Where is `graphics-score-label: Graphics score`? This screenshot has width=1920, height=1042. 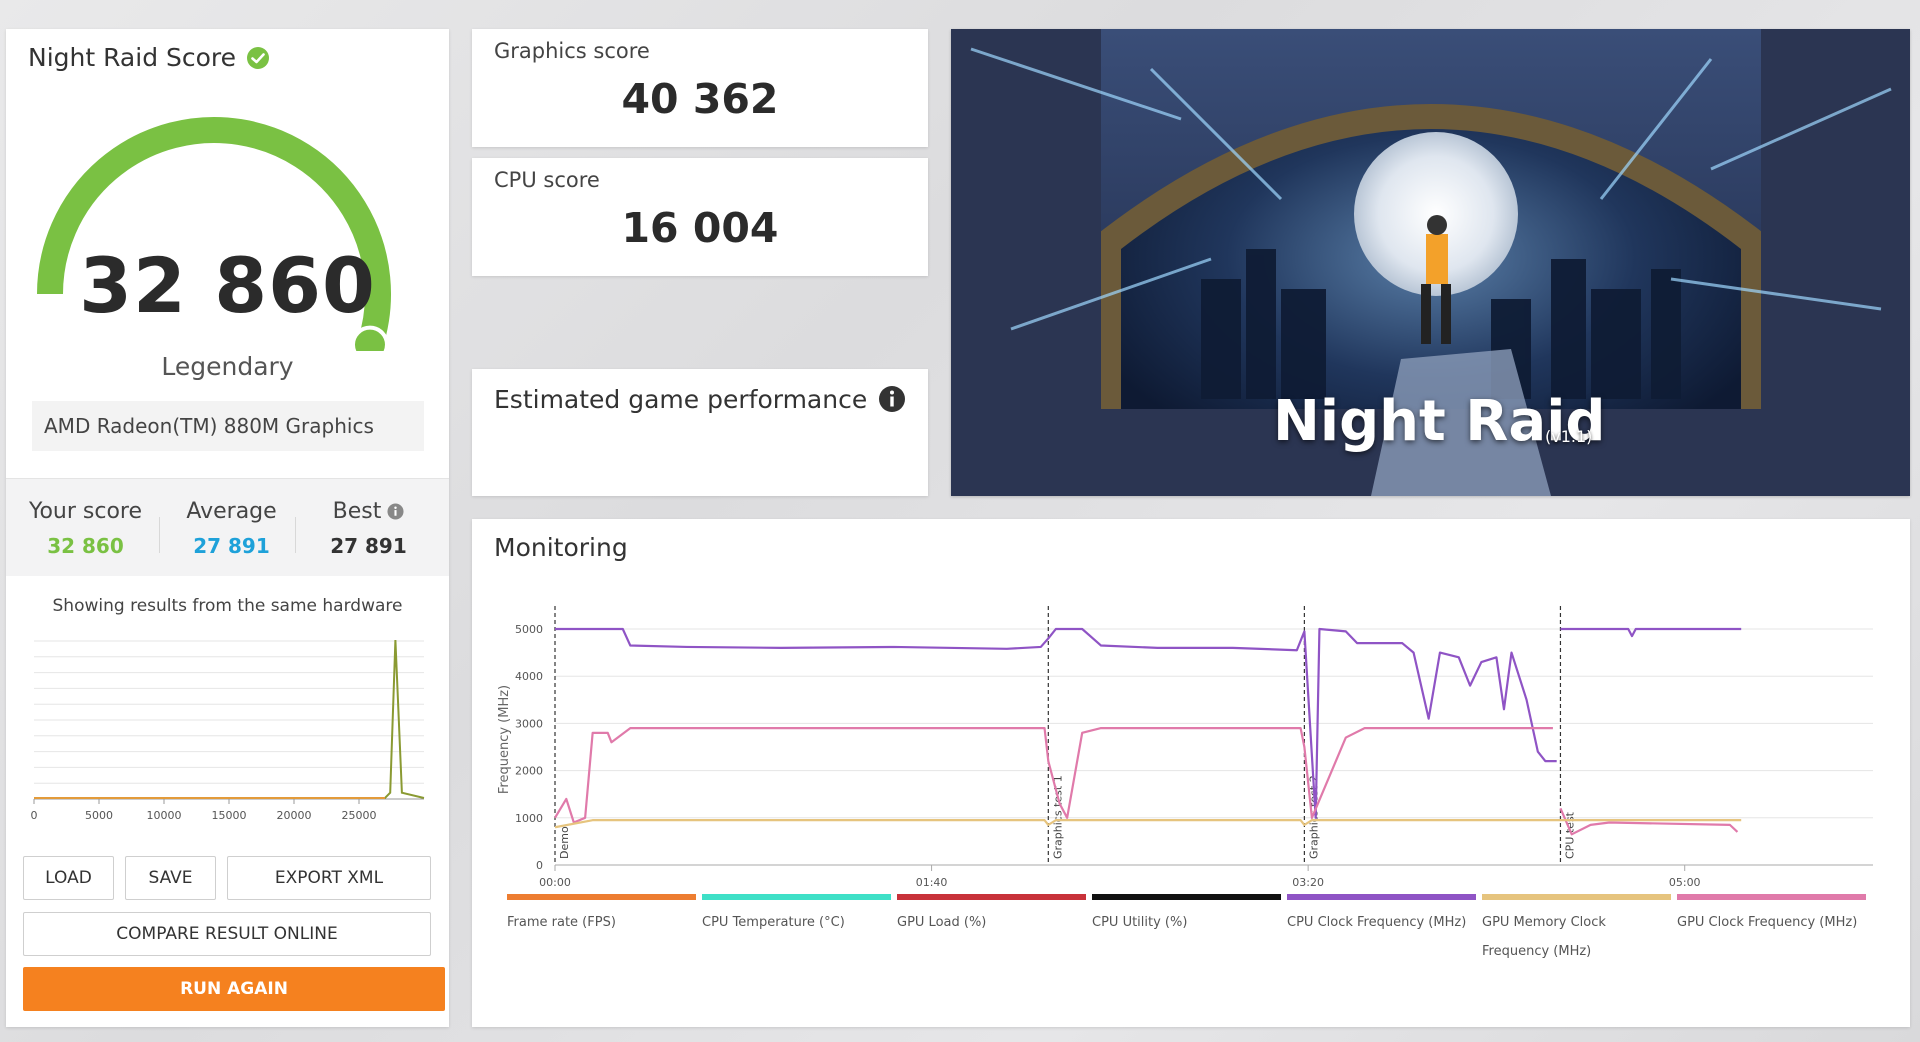
graphics-score-label: Graphics score is located at coordinates (572, 51).